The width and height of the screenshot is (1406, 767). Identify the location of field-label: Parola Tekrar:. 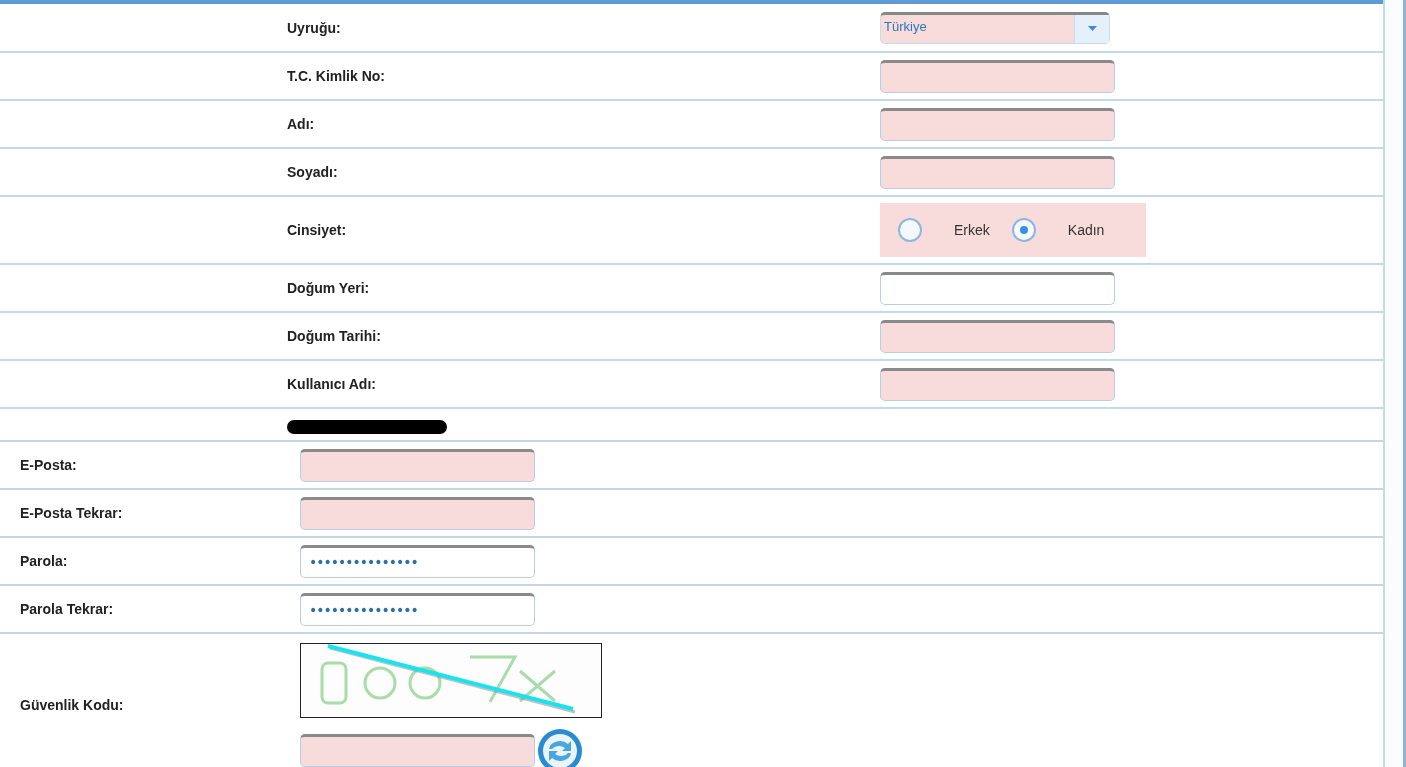
(67, 609).